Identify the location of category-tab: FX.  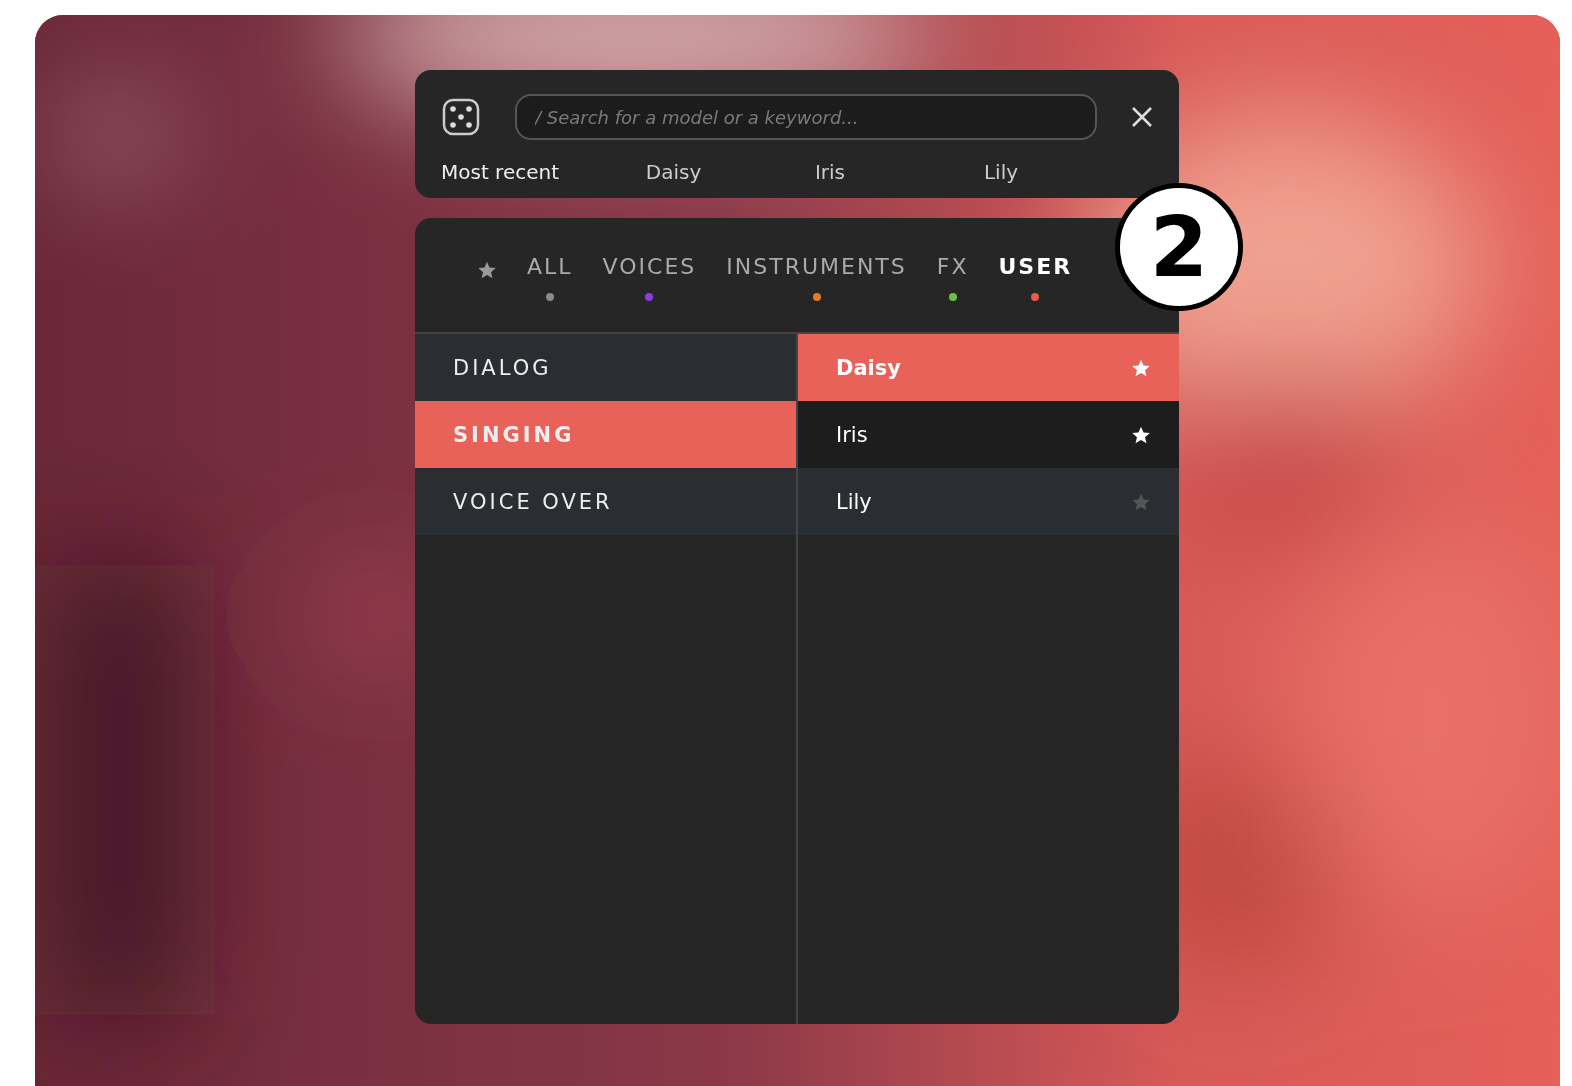
(952, 277).